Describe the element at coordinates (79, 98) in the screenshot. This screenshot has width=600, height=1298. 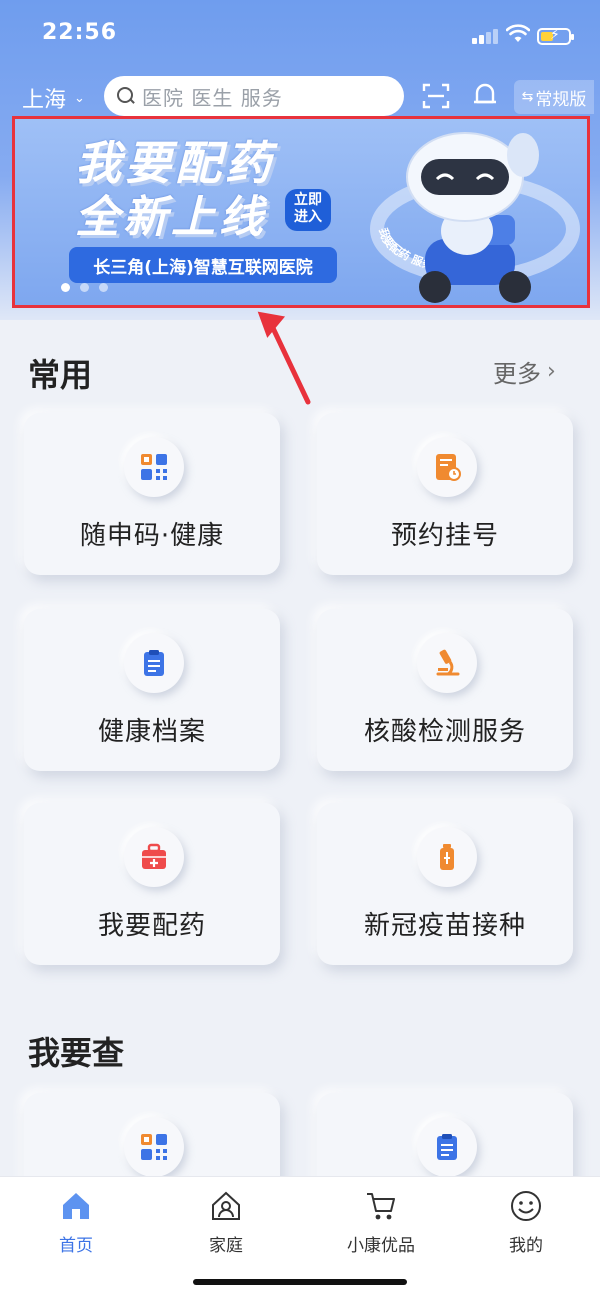
I see `chevron-down-icon: ⌄` at that location.